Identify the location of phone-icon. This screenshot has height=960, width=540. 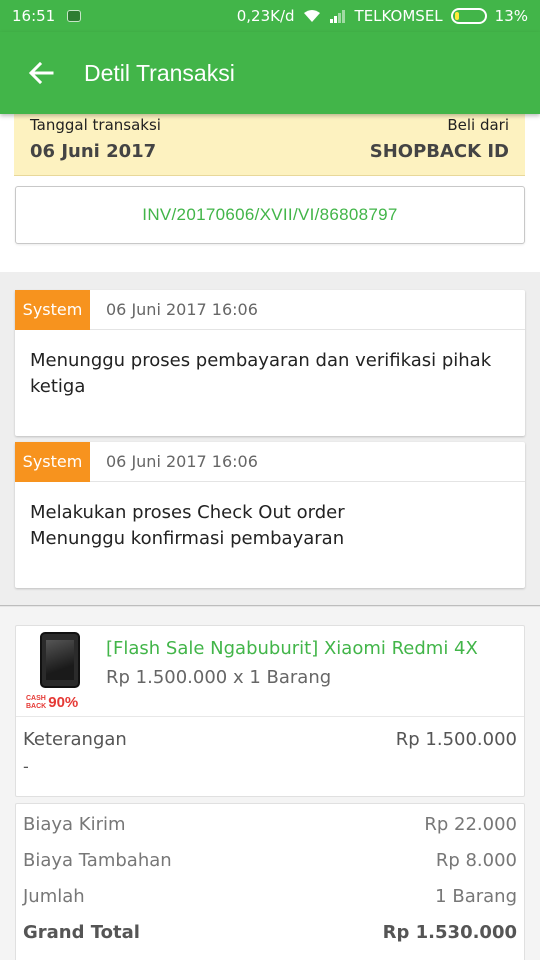
(60, 660).